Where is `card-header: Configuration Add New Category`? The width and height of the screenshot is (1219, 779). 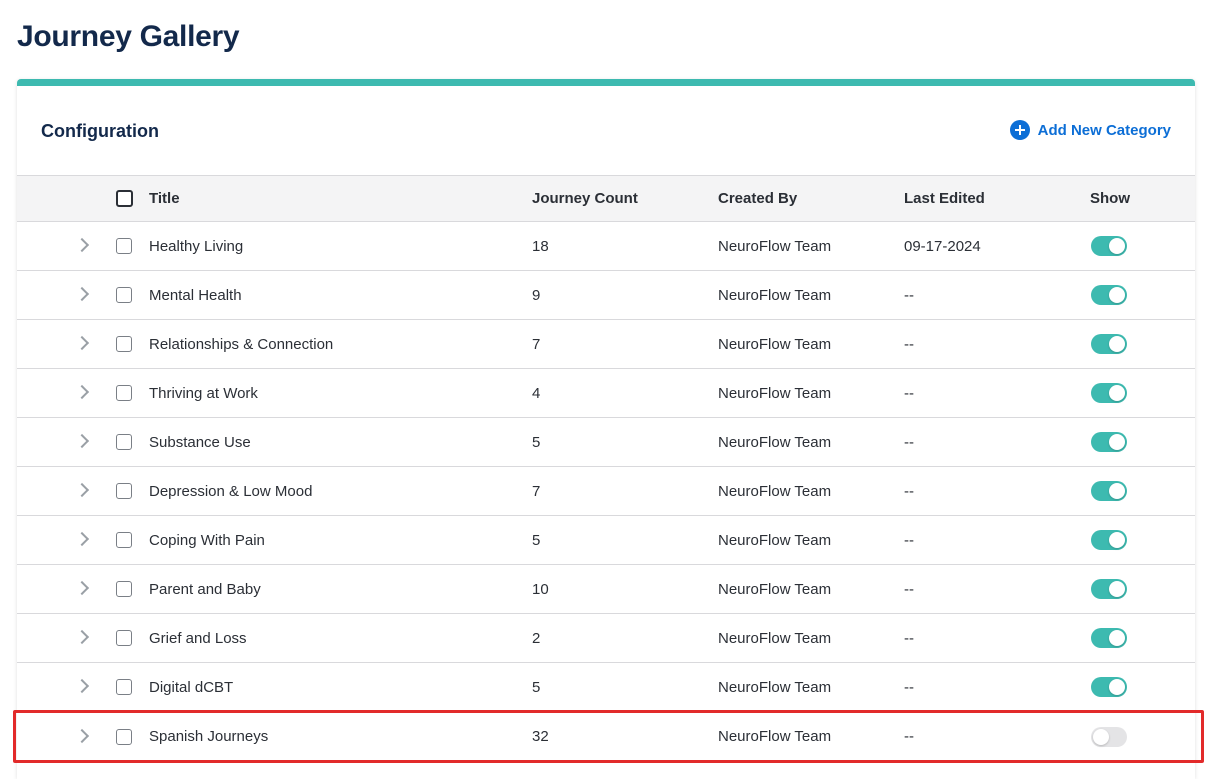 card-header: Configuration Add New Category is located at coordinates (606, 130).